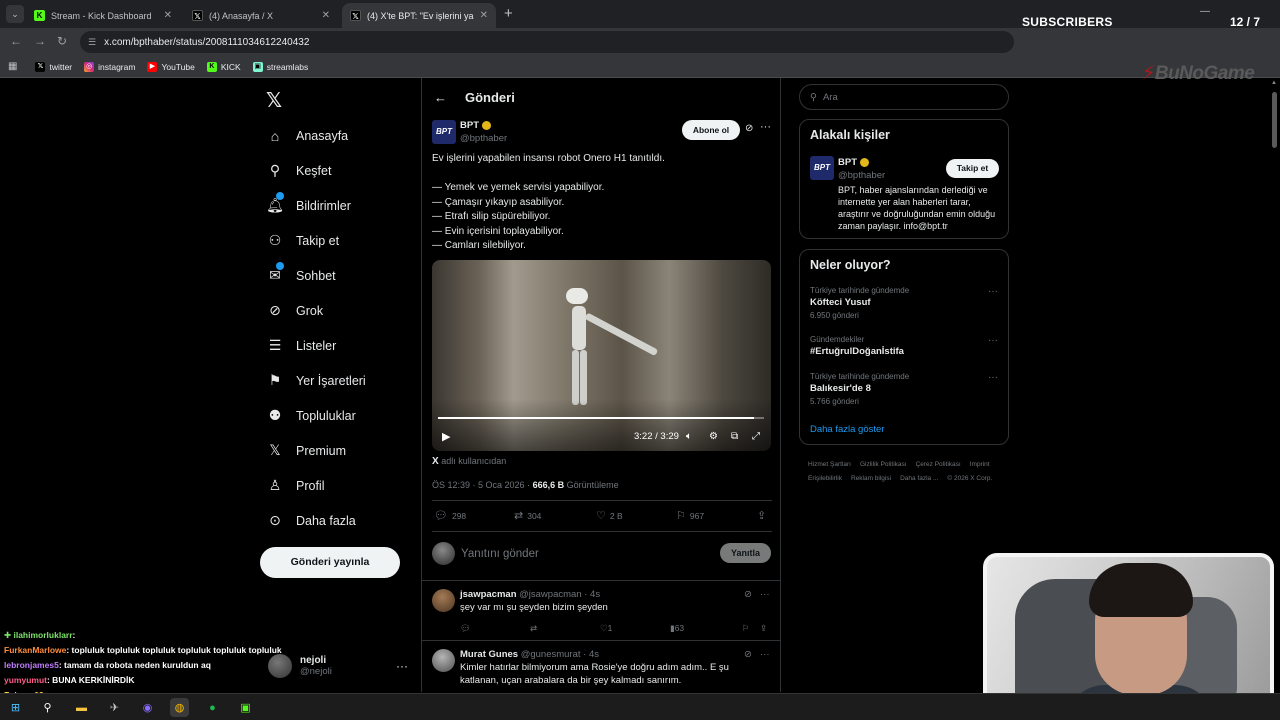  I want to click on footer-link: Hizmet Şartları, so click(829, 465).